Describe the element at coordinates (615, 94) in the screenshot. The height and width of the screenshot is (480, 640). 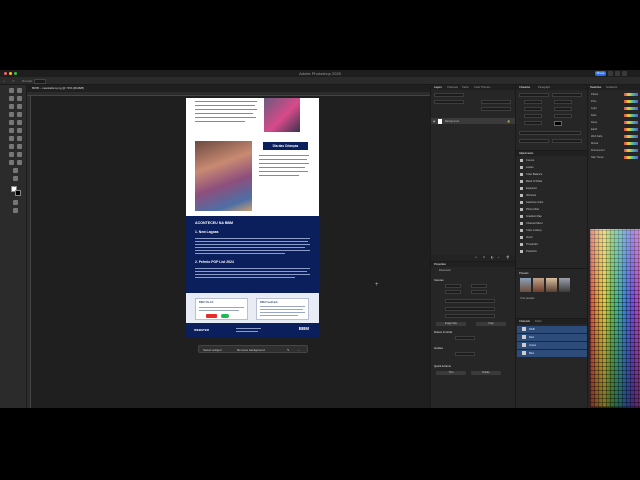
I see `swatch-group: Pastel` at that location.